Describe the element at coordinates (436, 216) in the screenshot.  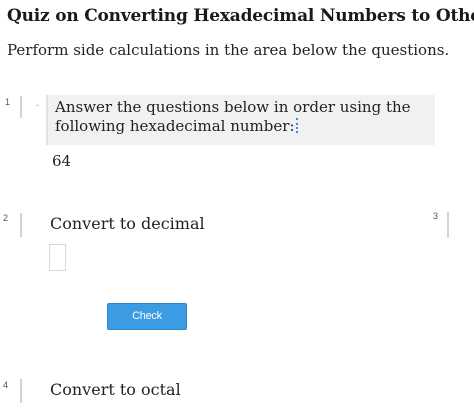
I see `question-number-3: 3` at that location.